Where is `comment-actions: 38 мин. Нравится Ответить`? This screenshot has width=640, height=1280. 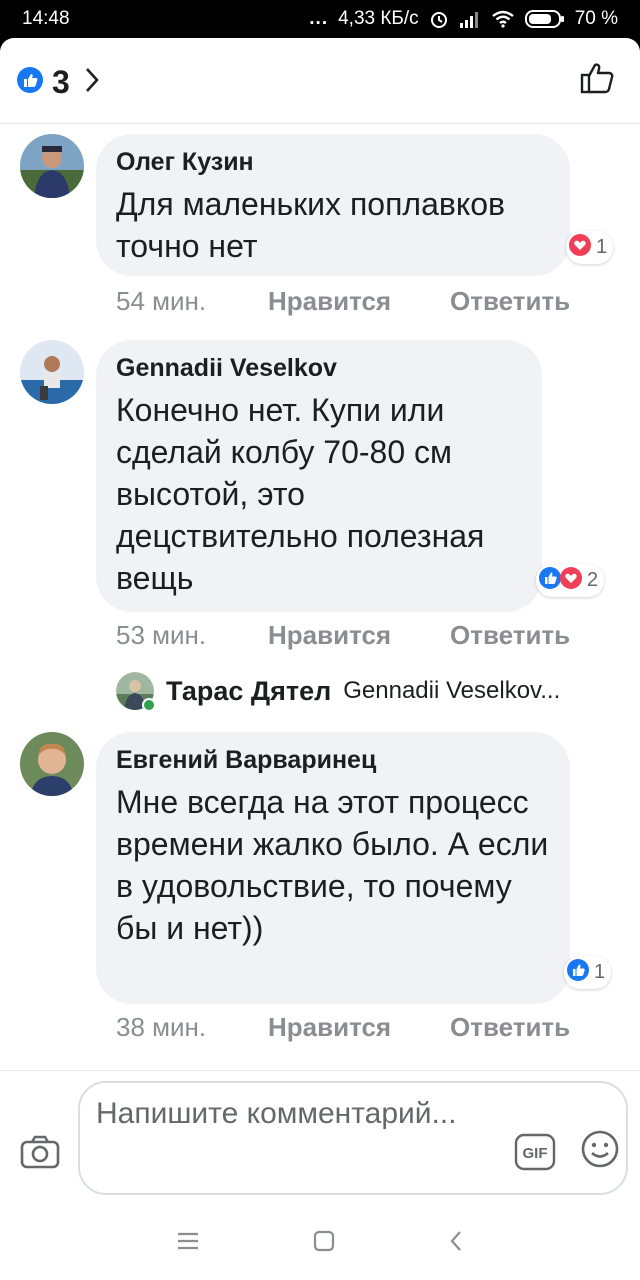 comment-actions: 38 мин. Нравится Ответить is located at coordinates (343, 1027).